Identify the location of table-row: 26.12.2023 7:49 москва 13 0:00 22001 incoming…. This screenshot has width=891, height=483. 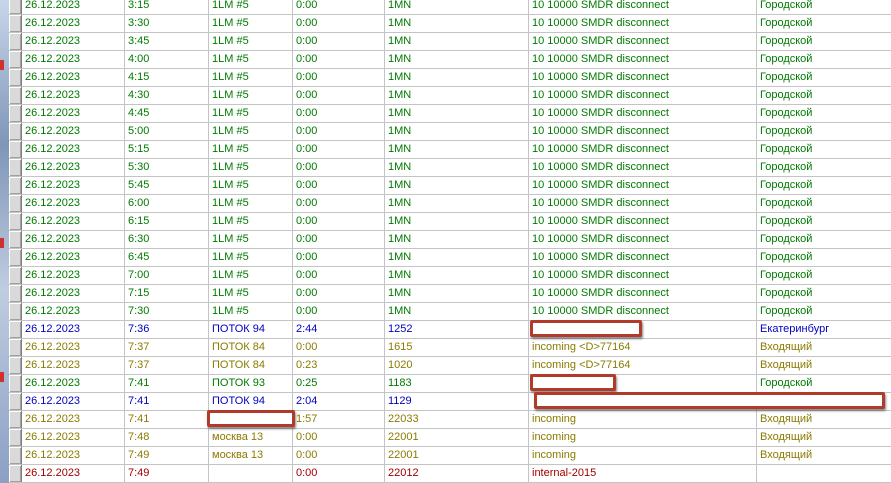
(450, 456).